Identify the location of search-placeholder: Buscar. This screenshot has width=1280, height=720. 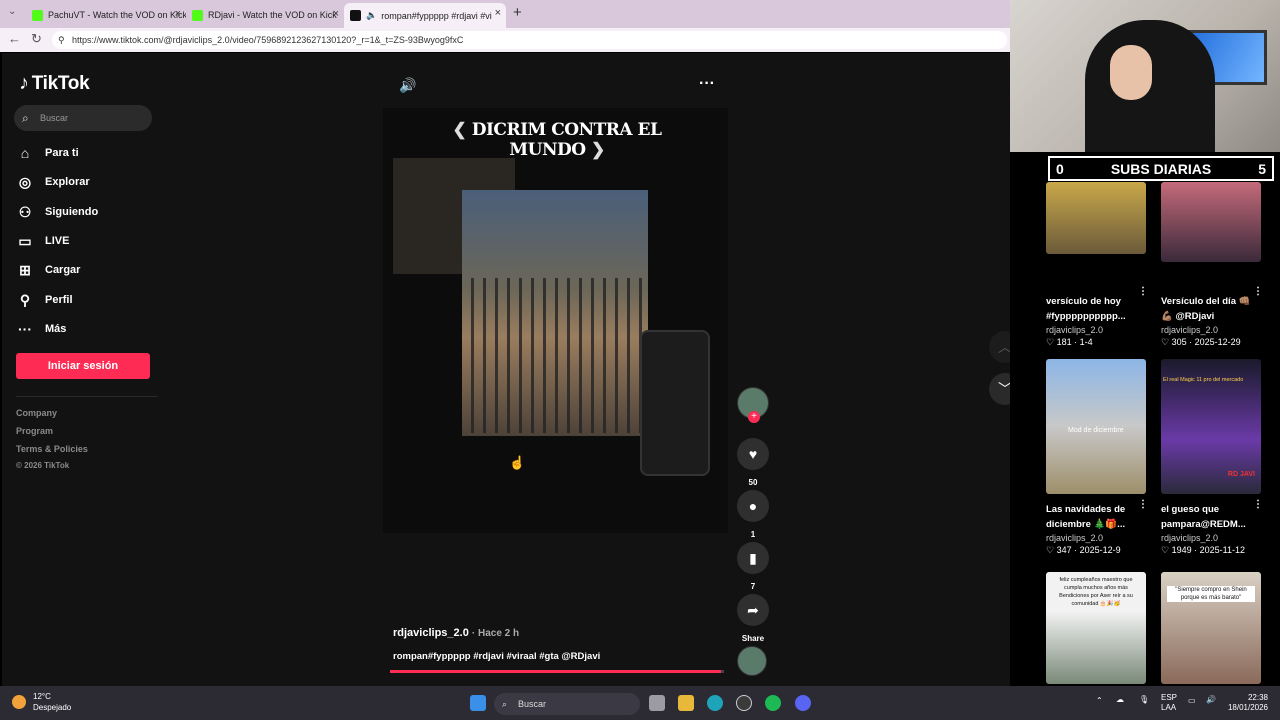
(54, 118).